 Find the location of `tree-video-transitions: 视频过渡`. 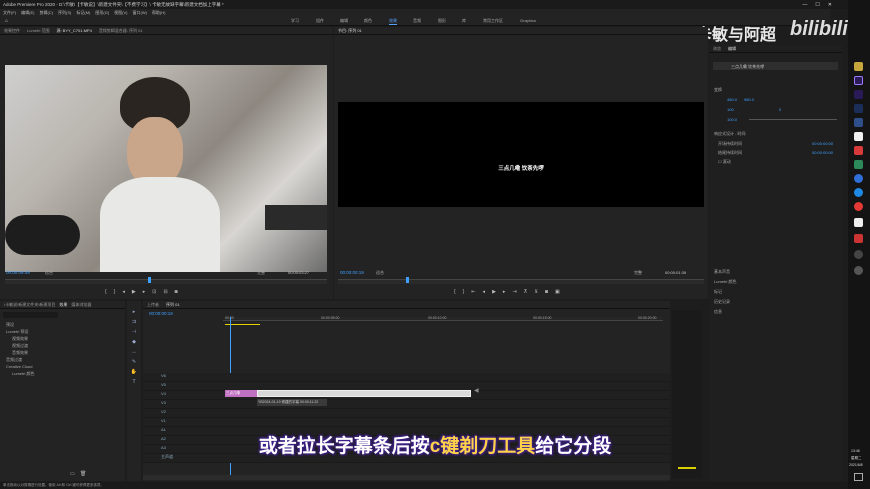

tree-video-transitions: 视频过渡 is located at coordinates (20, 346).